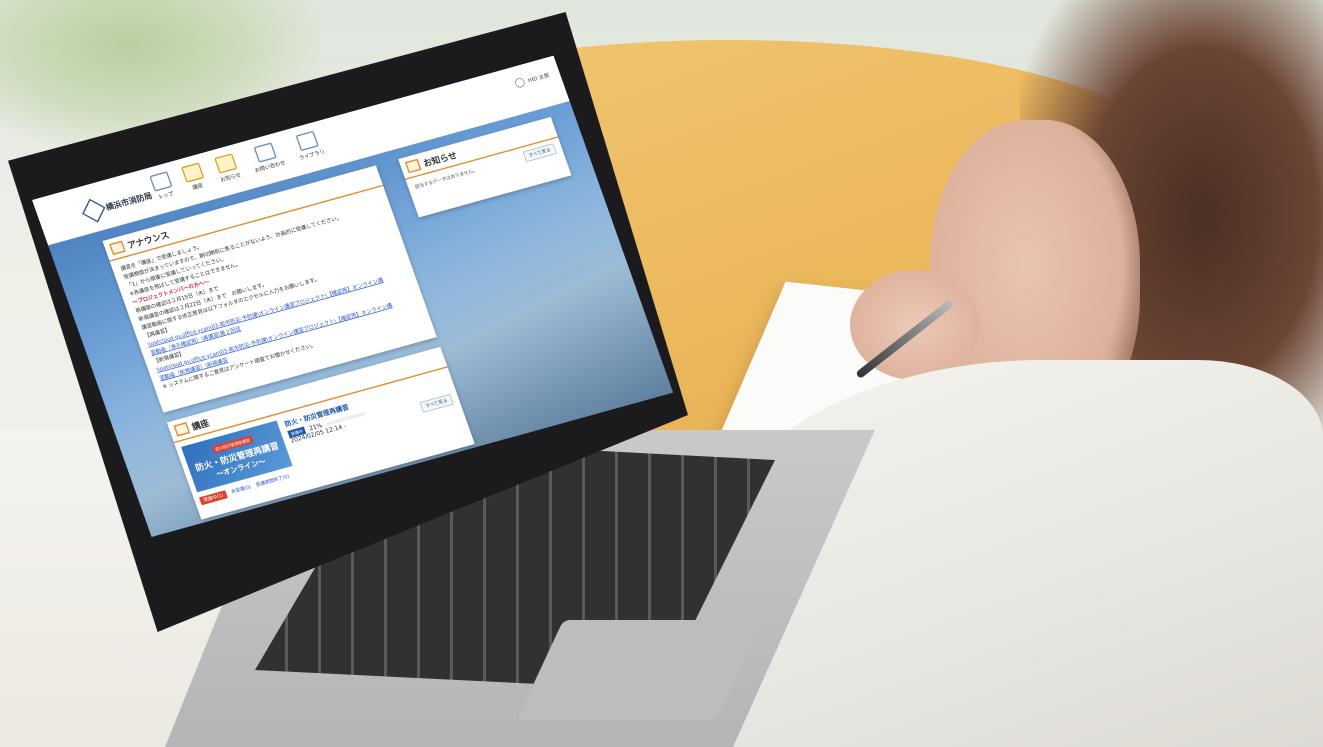 This screenshot has height=747, width=1323. I want to click on courses-title-text: 講座, so click(200, 425).